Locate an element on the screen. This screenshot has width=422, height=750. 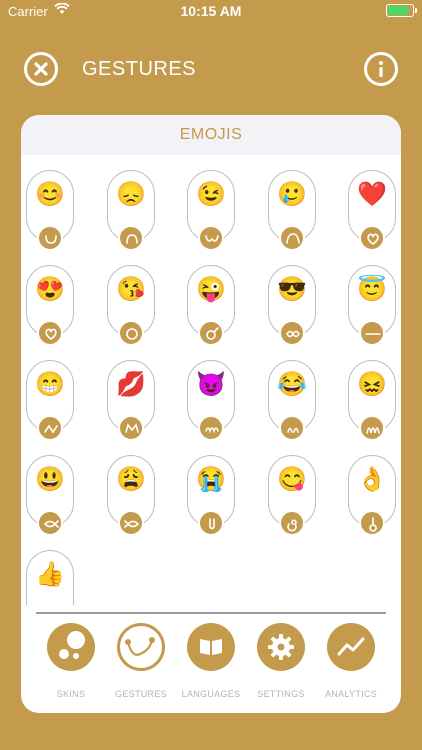
nav-analytics: ANALYTICS is located at coordinates (351, 661).